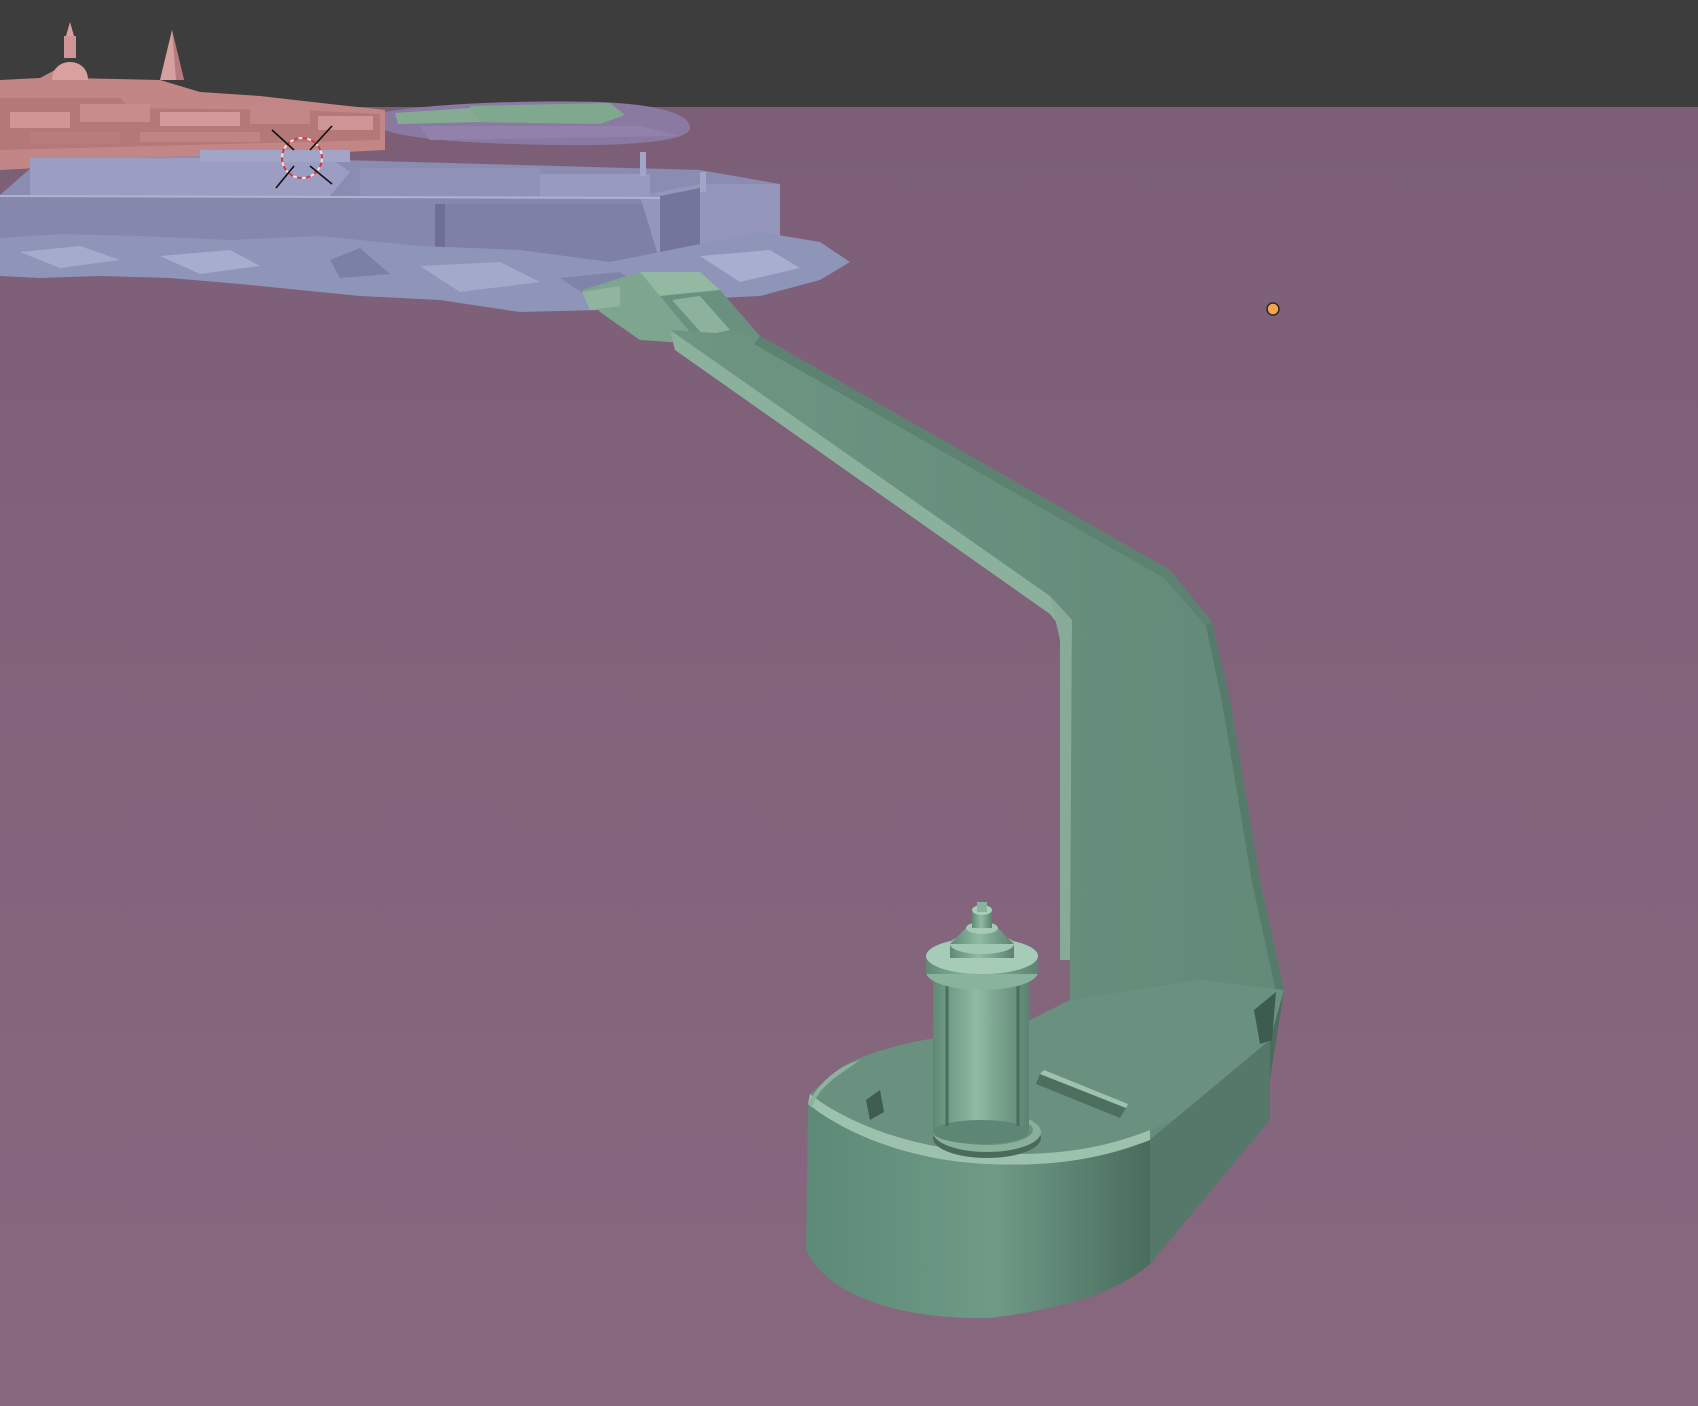 This screenshot has height=1406, width=1698. I want to click on distant-island, so click(537, 123).